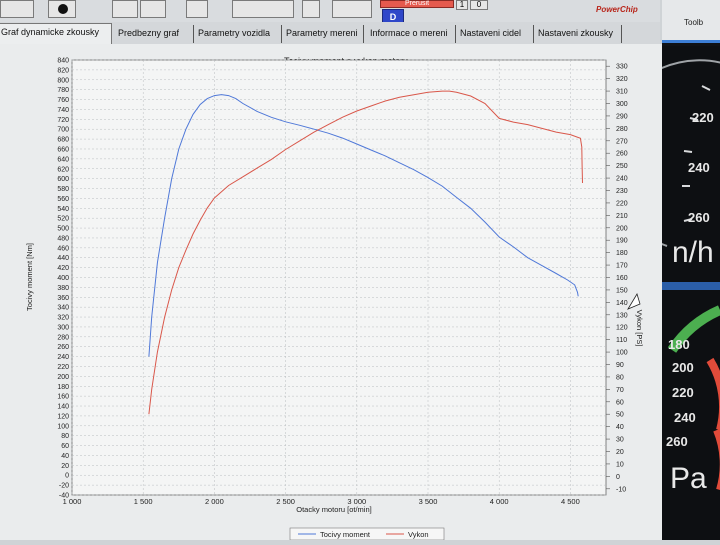 Image resolution: width=720 pixels, height=545 pixels. What do you see at coordinates (63, 140) in the screenshot?
I see `y-tick-label: 680` at bounding box center [63, 140].